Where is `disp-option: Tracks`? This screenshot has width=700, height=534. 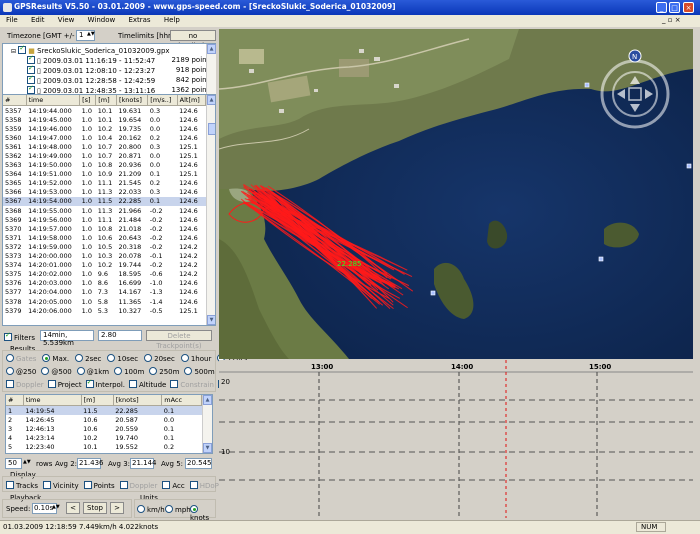
disp-option: Tracks is located at coordinates (22, 485).